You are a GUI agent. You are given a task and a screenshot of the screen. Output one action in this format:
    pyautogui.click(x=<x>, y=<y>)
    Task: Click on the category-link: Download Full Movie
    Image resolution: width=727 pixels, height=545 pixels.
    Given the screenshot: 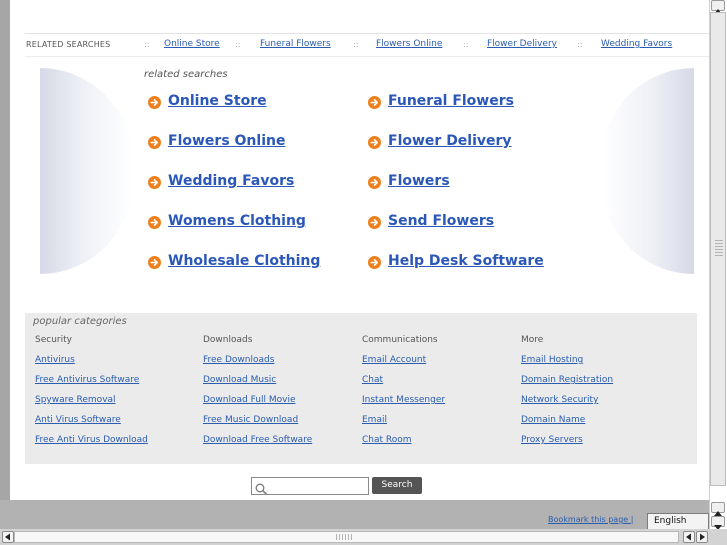 What is the action you would take?
    pyautogui.click(x=280, y=405)
    